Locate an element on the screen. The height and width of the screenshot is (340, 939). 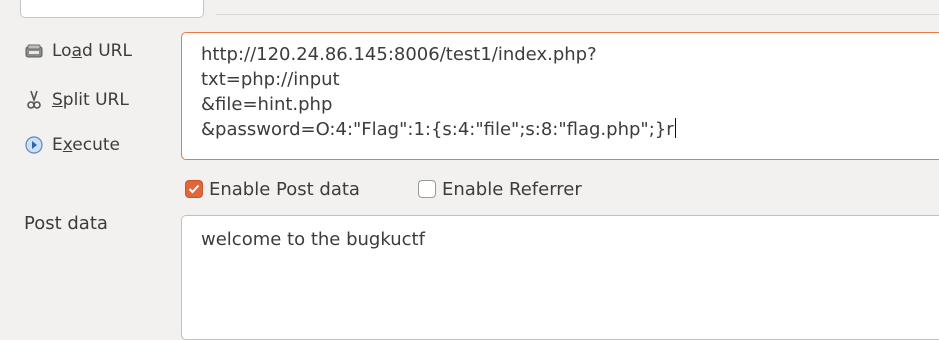
execute-button: Execute is located at coordinates (72, 145).